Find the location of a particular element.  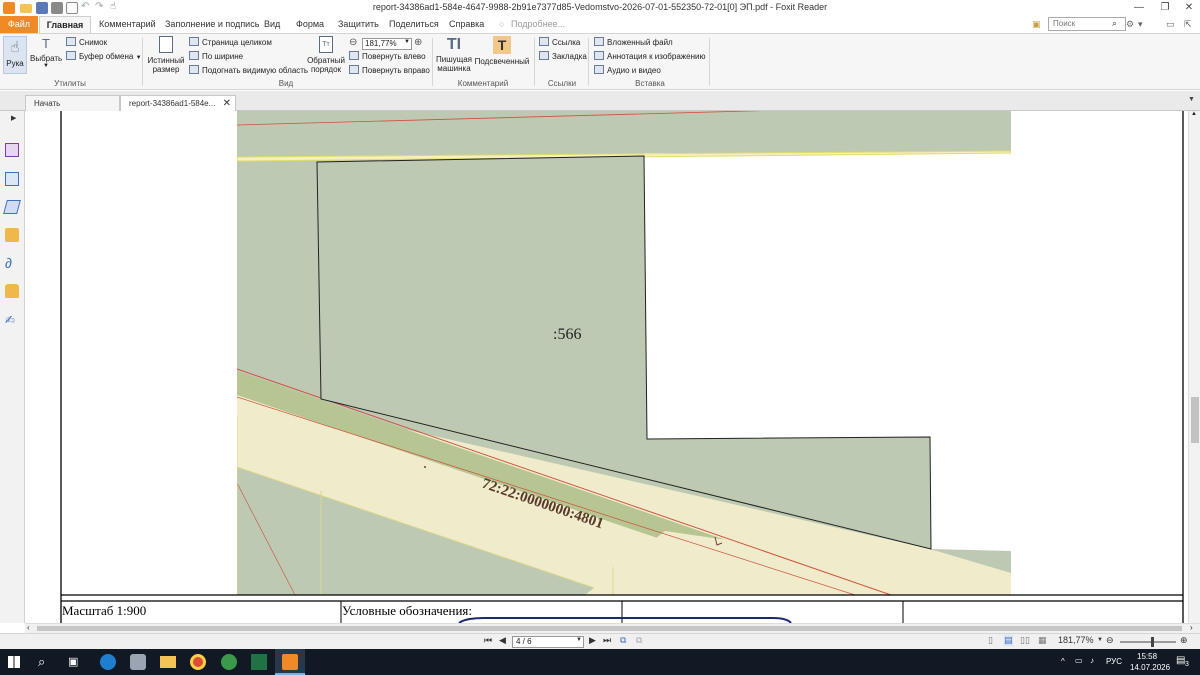

comments-panel-icon is located at coordinates (12, 235).